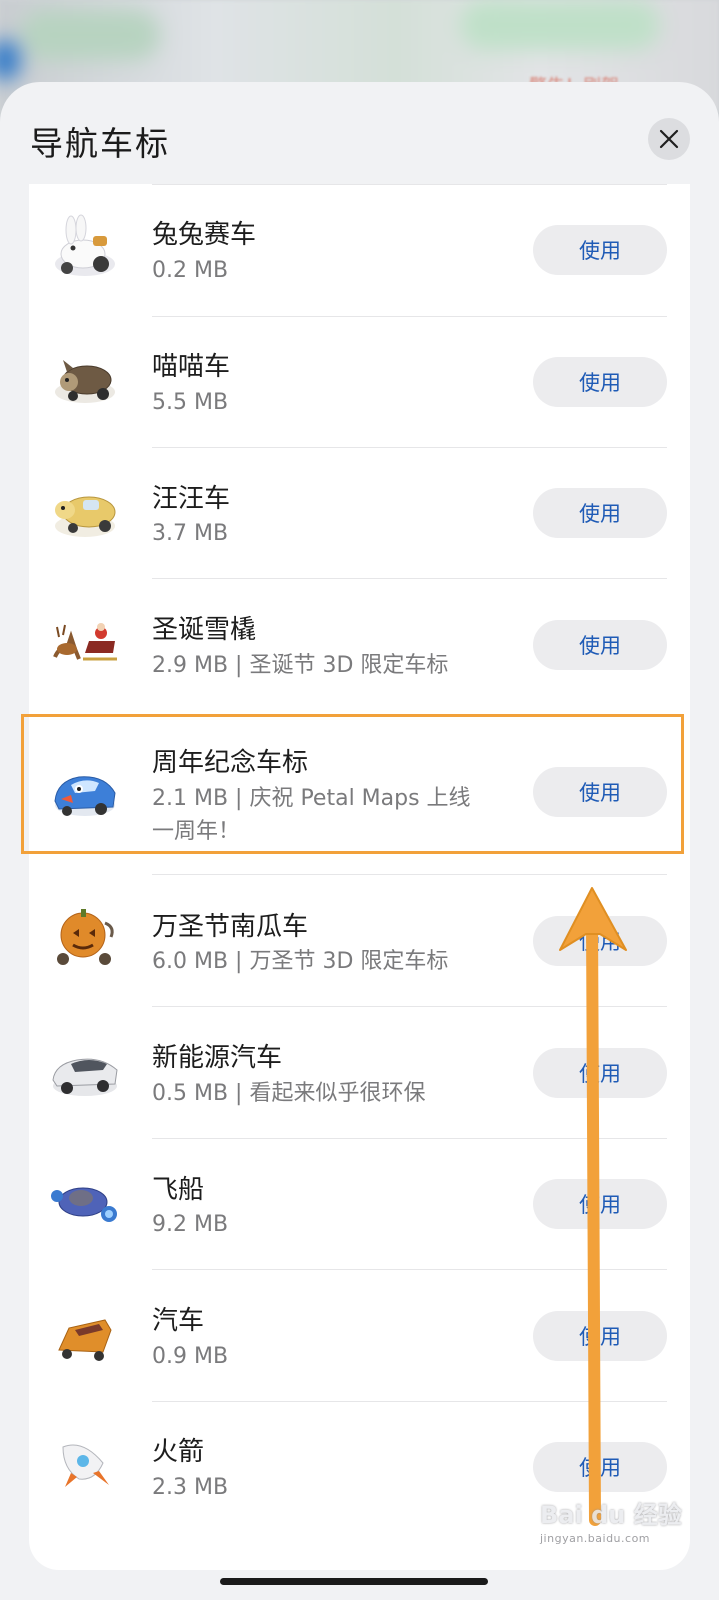 This screenshot has height=1600, width=719. I want to click on up-arrow-annotation, so click(593, 1206).